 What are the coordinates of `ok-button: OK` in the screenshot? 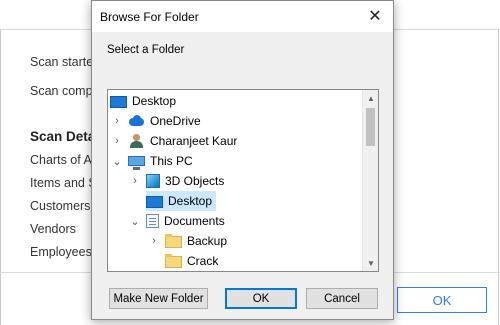 It's located at (261, 298).